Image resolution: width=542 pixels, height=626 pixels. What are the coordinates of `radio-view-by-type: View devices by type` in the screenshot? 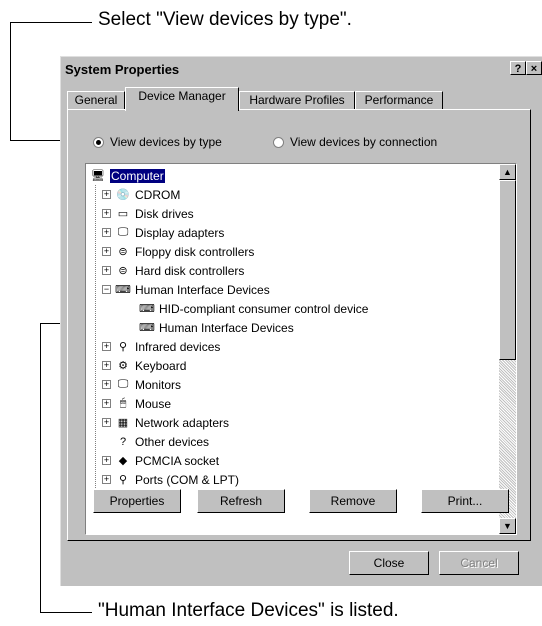 It's located at (157, 142).